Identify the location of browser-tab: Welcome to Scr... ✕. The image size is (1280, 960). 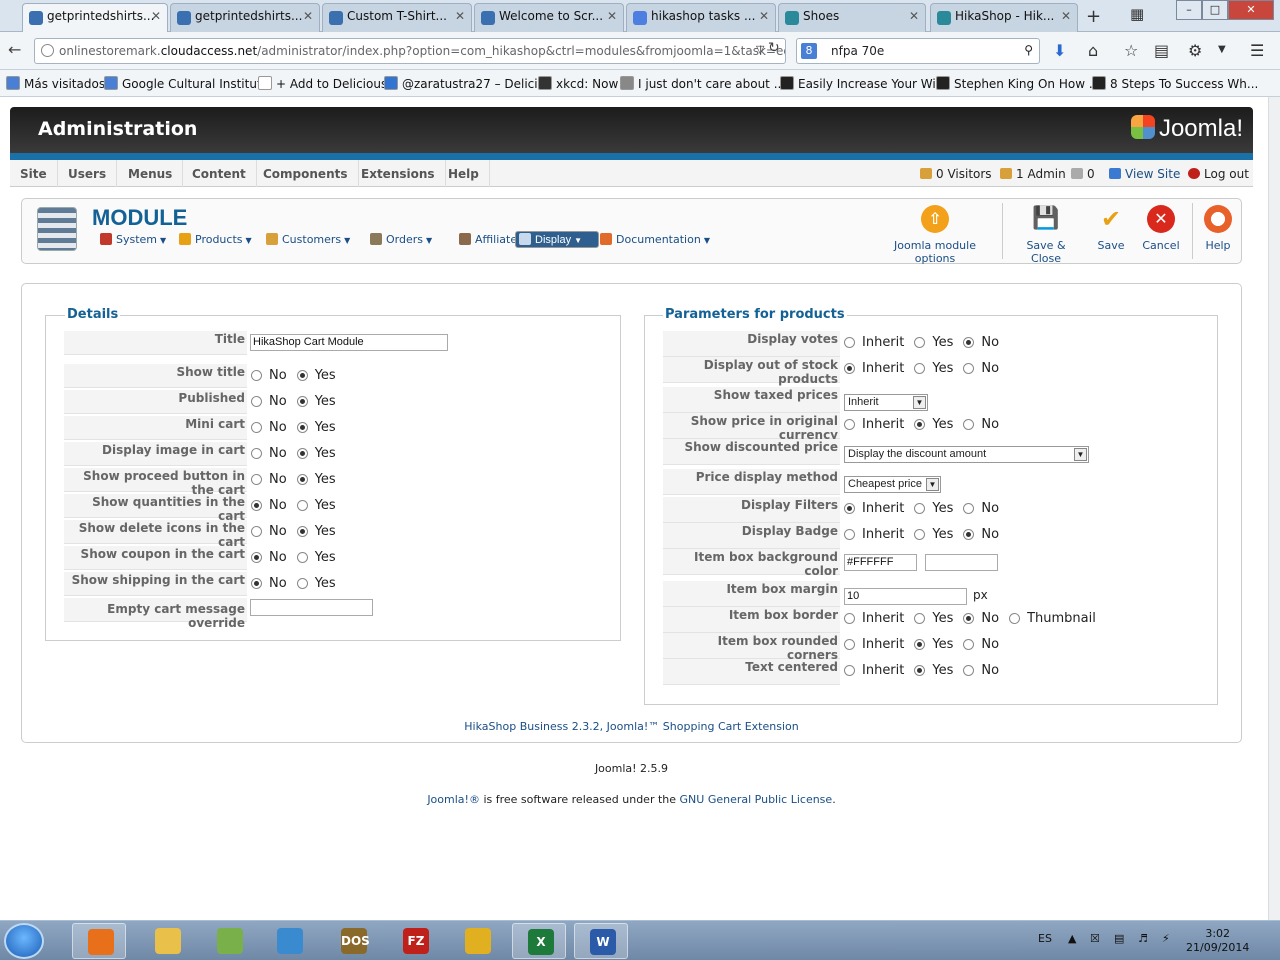
(549, 17).